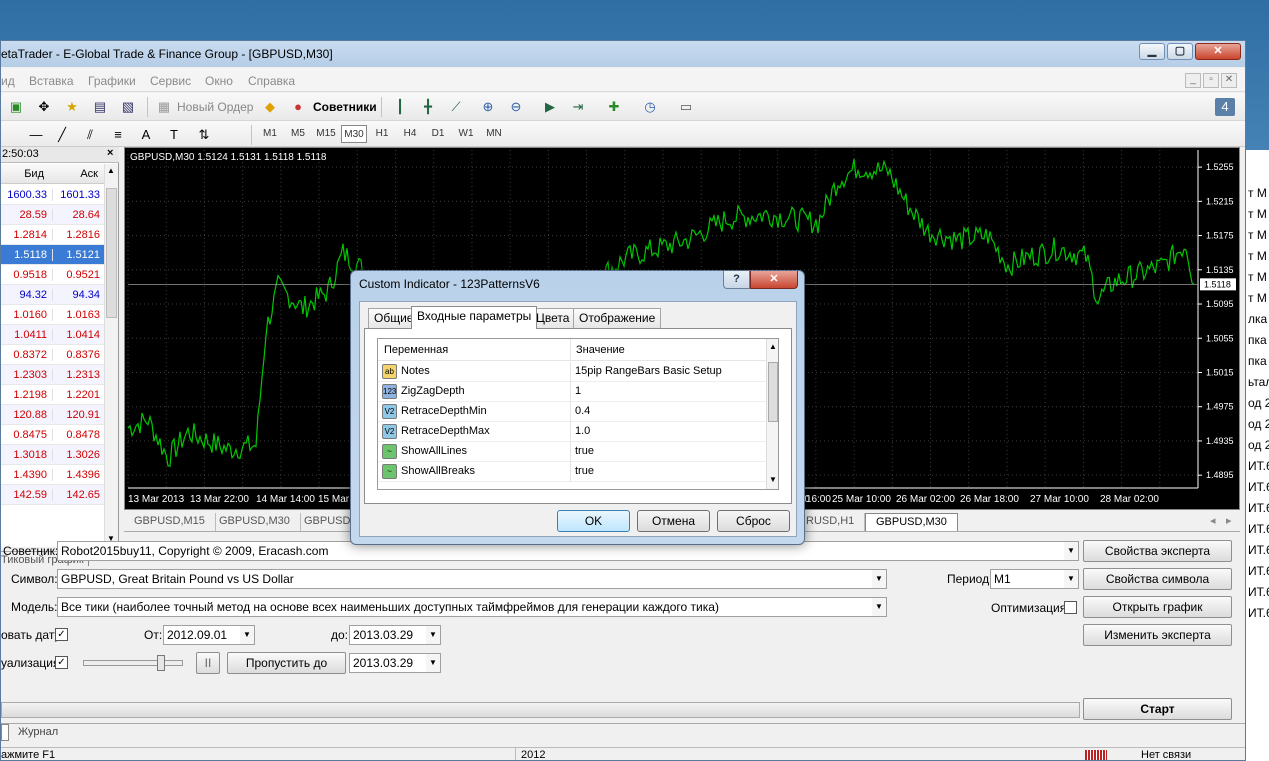 This screenshot has width=1269, height=761. What do you see at coordinates (1070, 607) in the screenshot?
I see `optimization-checkbox` at bounding box center [1070, 607].